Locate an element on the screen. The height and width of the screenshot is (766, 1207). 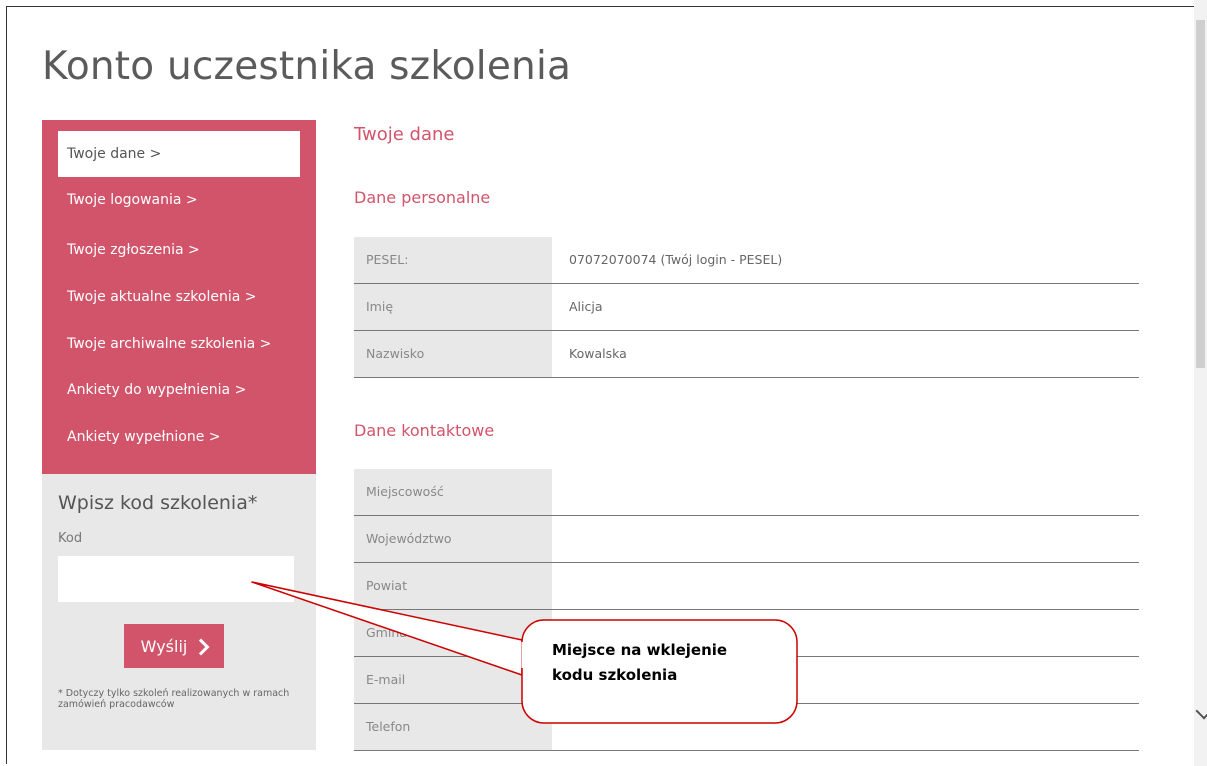
sidebar-item-archiwalne-szkolenia: Twoje archiwalne szkolenia > is located at coordinates (179, 344).